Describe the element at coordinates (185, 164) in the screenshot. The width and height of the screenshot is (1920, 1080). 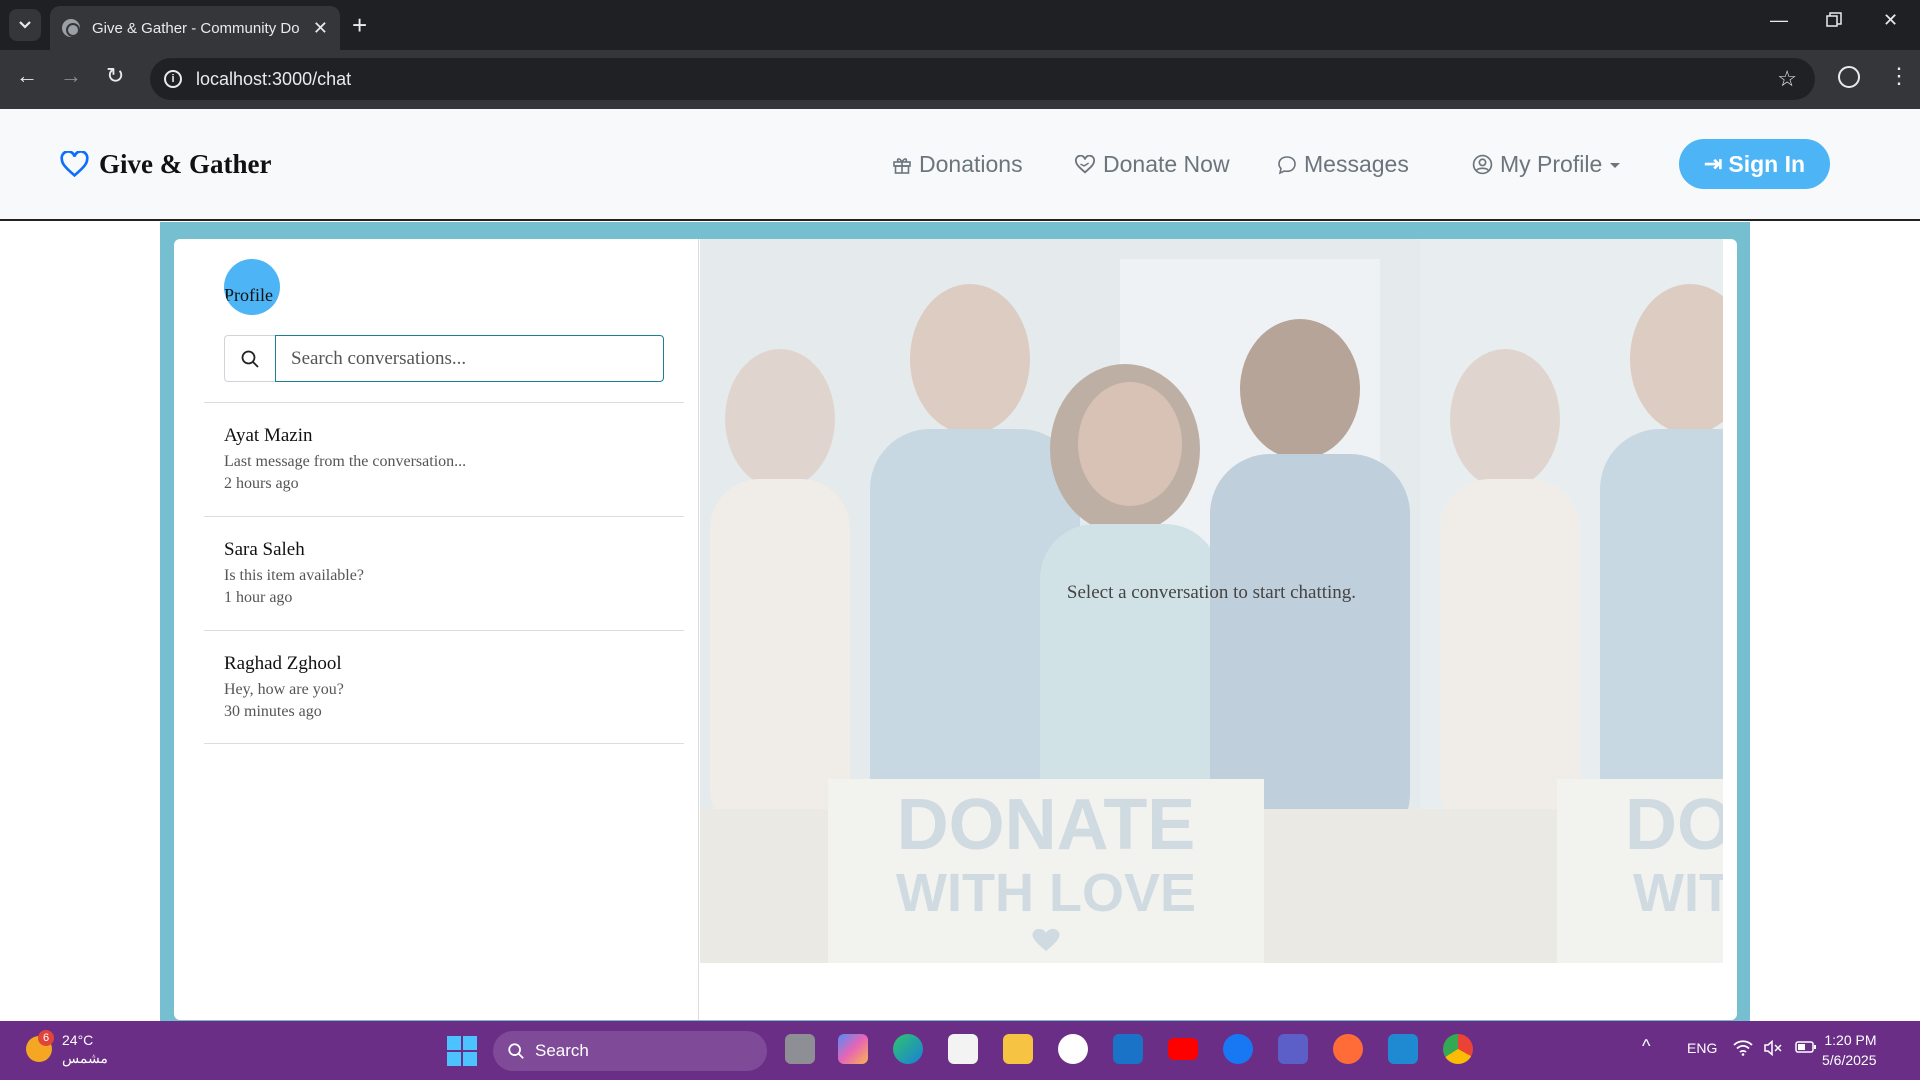
I see `brand-name: Give & Gather` at that location.